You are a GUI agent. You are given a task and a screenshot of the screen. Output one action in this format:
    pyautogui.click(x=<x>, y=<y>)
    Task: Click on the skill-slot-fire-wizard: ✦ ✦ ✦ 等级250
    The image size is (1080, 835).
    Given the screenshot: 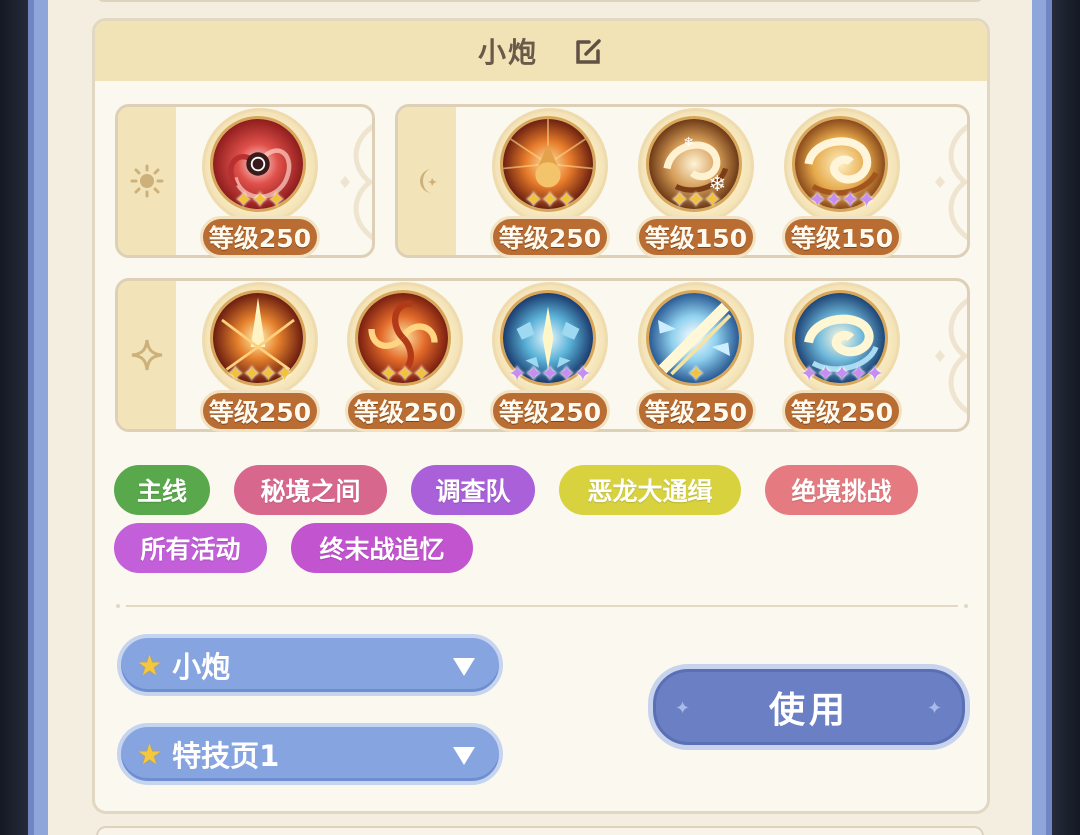 What is the action you would take?
    pyautogui.click(x=550, y=183)
    